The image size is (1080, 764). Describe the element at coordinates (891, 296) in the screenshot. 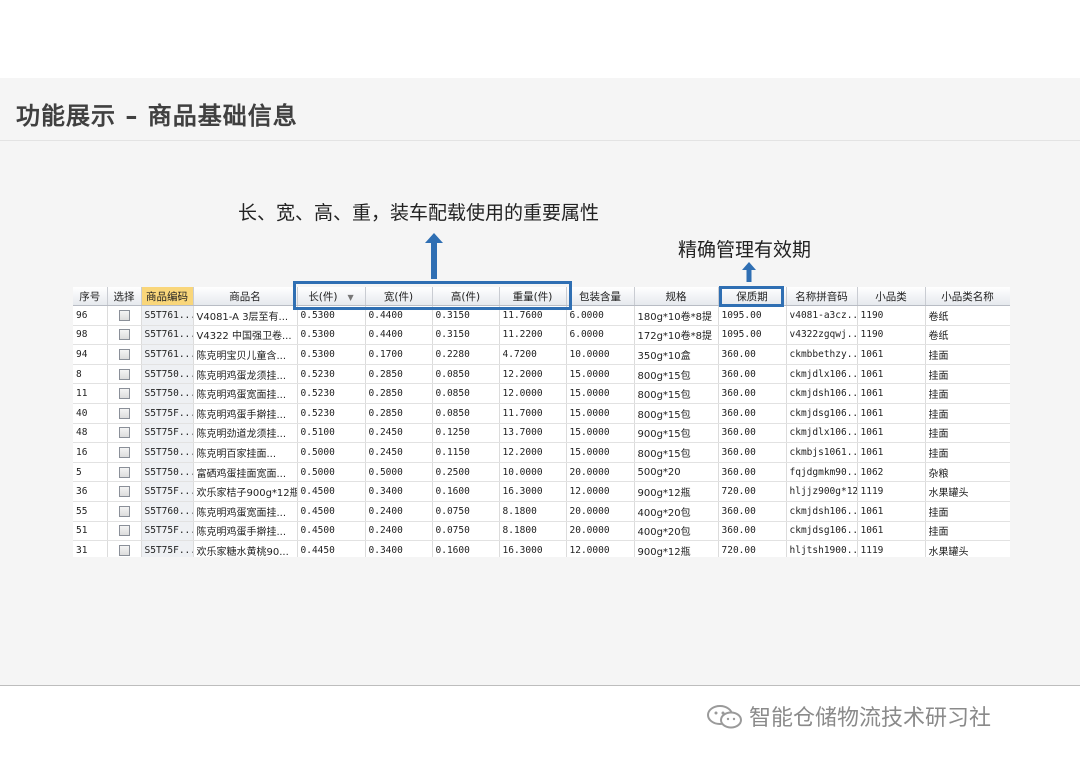

I see `column-header: 小品类` at that location.